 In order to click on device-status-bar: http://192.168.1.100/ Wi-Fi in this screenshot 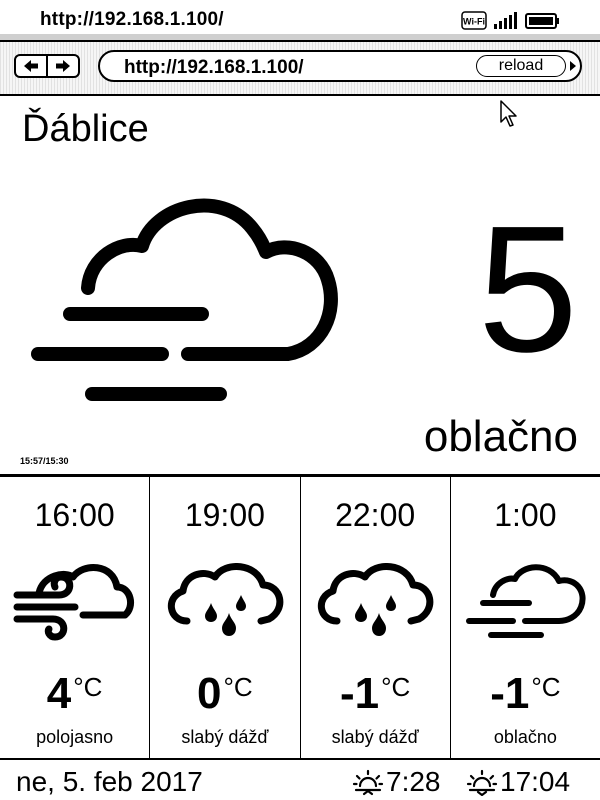, I will do `click(300, 21)`.